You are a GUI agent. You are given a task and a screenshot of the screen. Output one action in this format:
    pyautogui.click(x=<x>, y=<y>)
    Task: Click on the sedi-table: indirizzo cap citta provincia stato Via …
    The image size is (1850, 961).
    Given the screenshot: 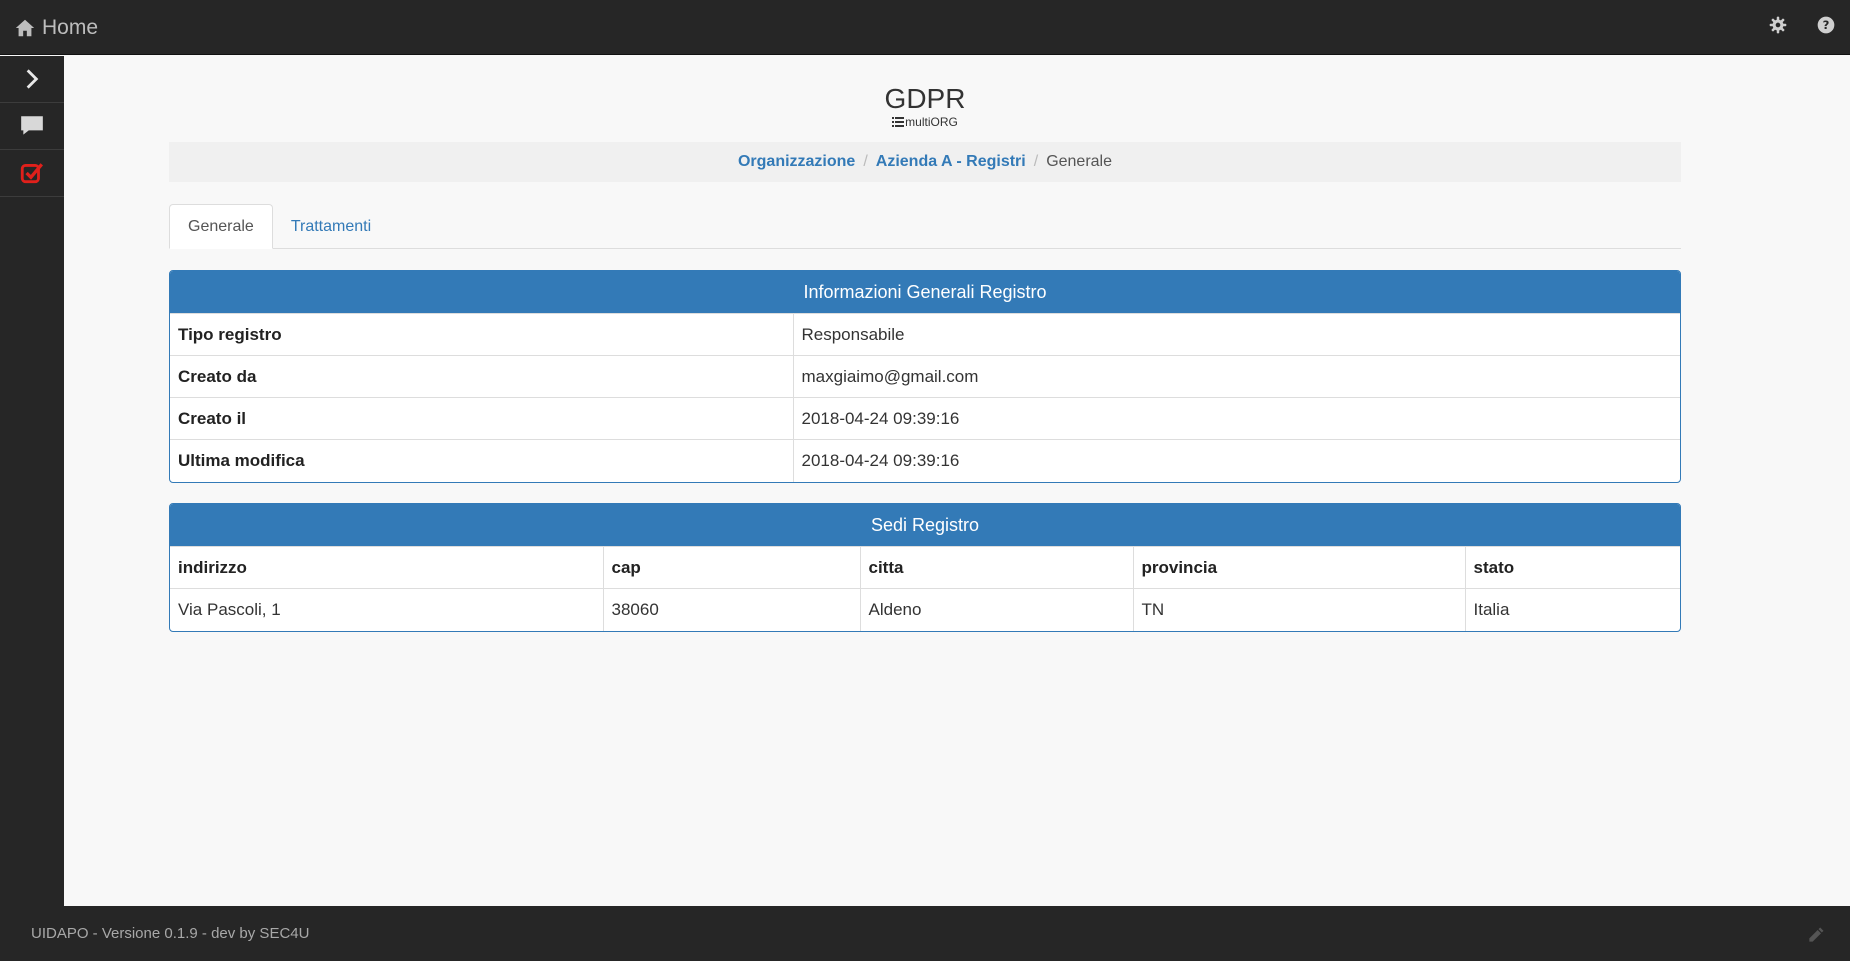 What is the action you would take?
    pyautogui.click(x=925, y=588)
    